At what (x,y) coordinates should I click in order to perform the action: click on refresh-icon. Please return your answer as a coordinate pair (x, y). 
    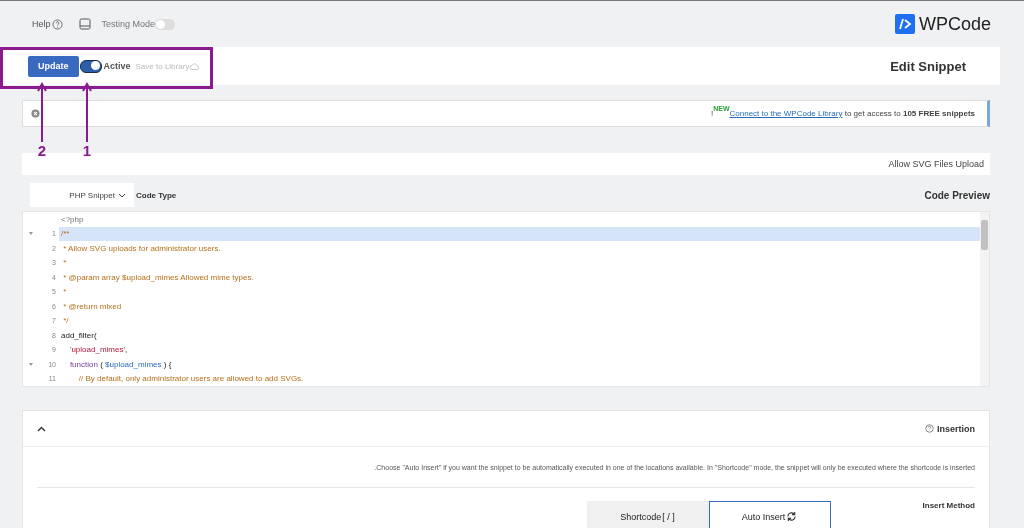
    Looking at the image, I should click on (792, 516).